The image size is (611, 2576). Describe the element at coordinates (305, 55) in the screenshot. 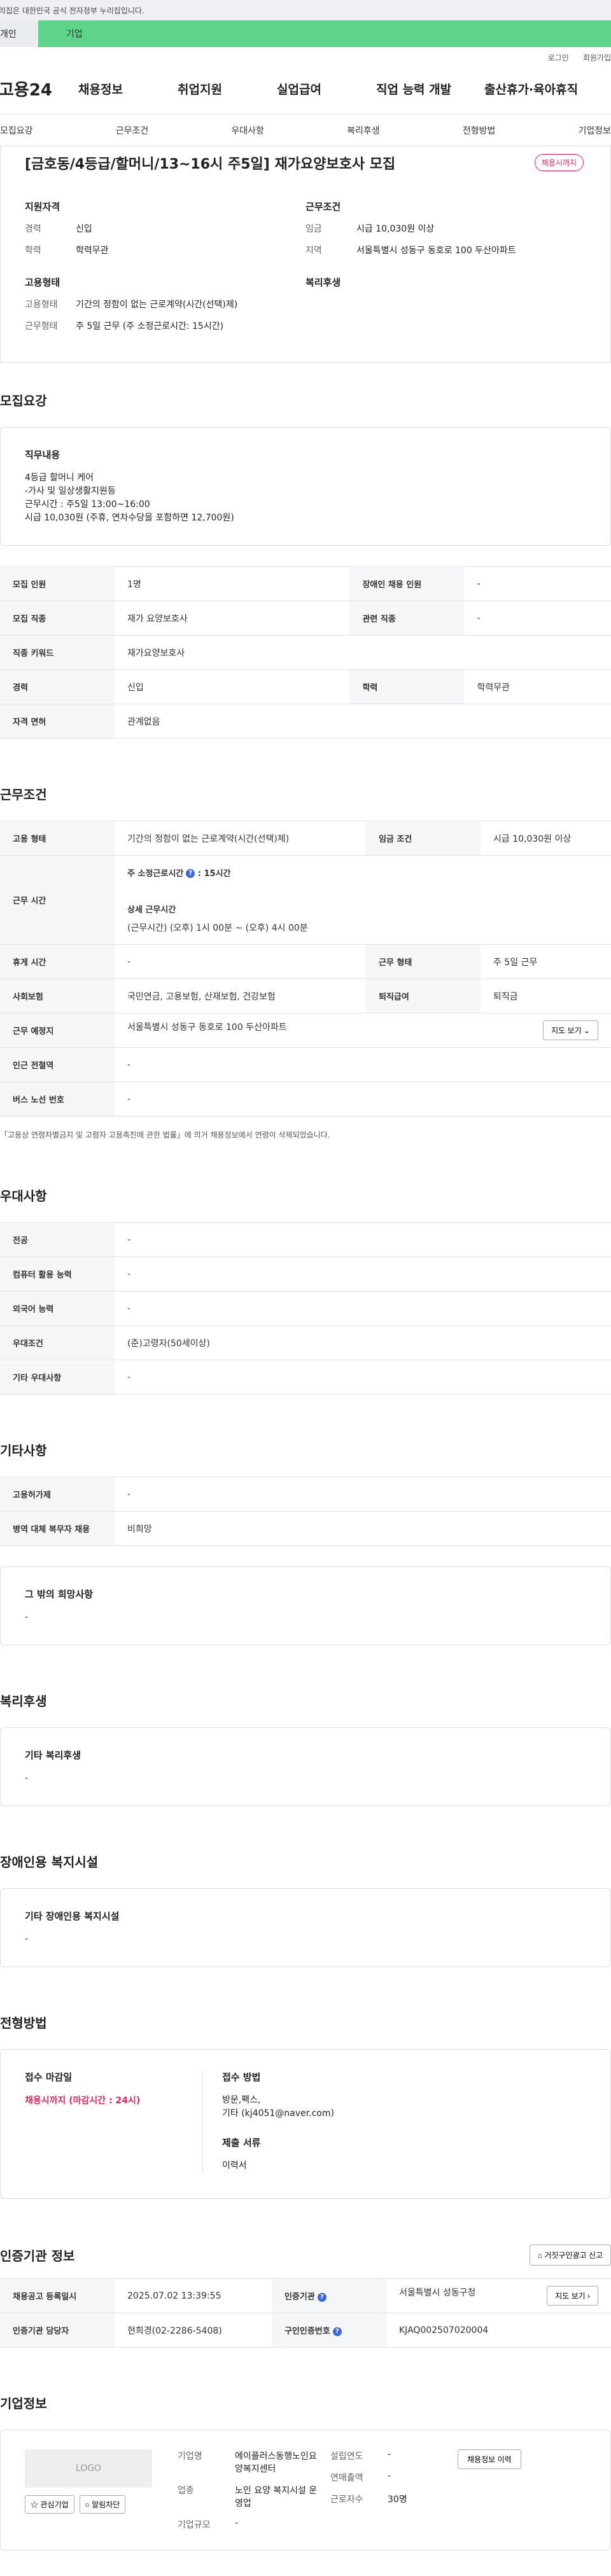

I see `util-links: 로그인 회원가입` at that location.